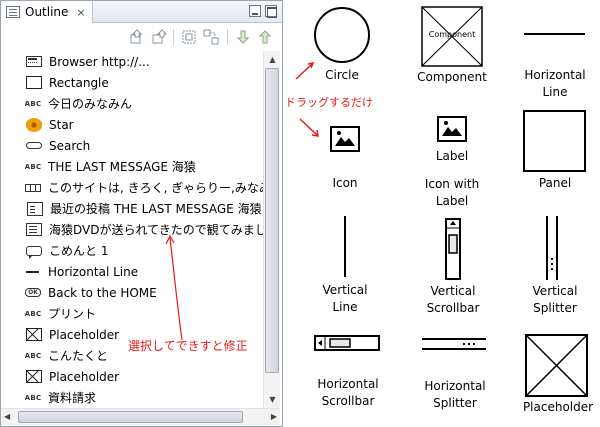  Describe the element at coordinates (558, 407) in the screenshot. I see `palette-placeholder-label: Placeholder` at that location.